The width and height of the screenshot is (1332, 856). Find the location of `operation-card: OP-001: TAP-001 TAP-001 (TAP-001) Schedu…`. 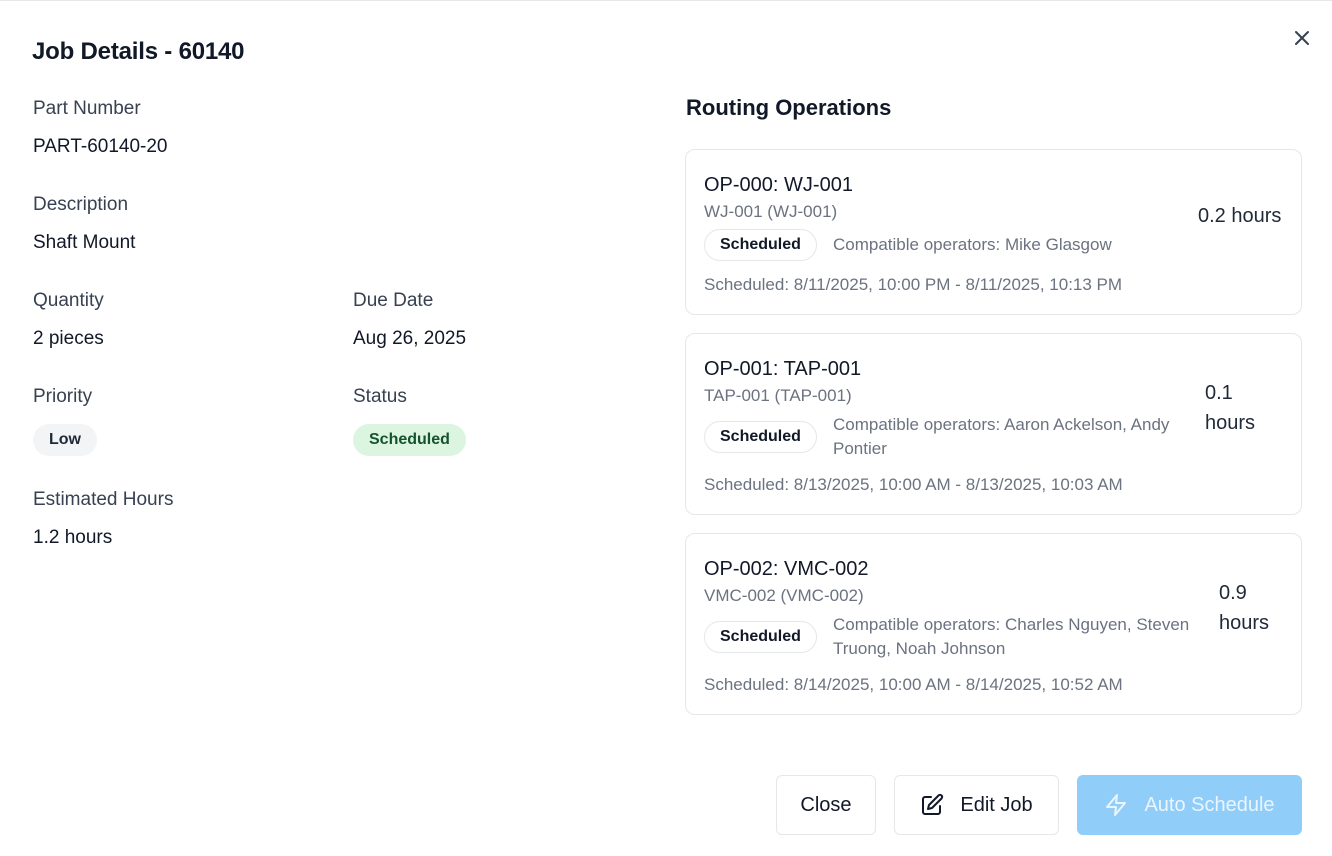

operation-card: OP-001: TAP-001 TAP-001 (TAP-001) Schedu… is located at coordinates (993, 424).